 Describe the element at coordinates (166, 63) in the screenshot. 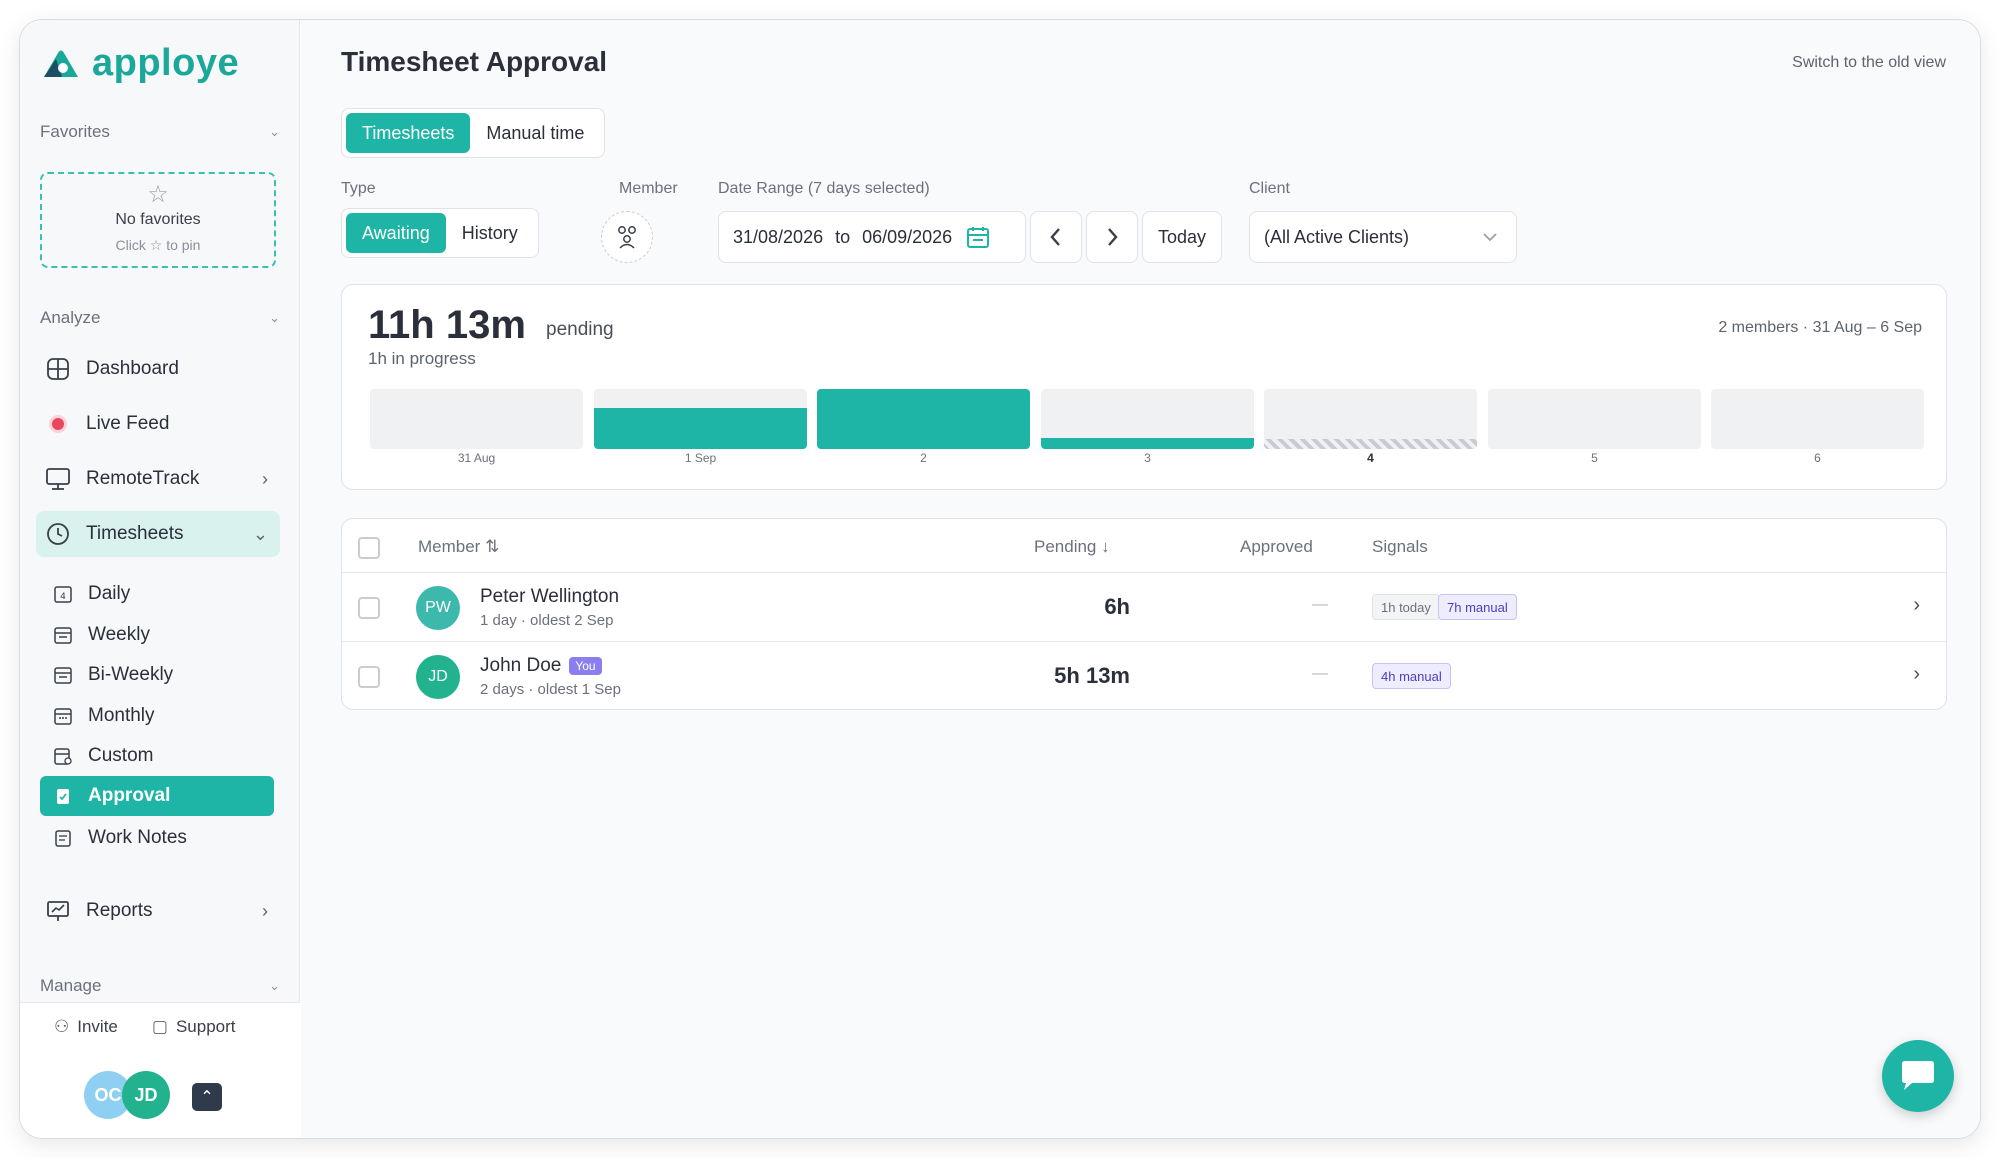

I see `brand-name: apploye` at that location.